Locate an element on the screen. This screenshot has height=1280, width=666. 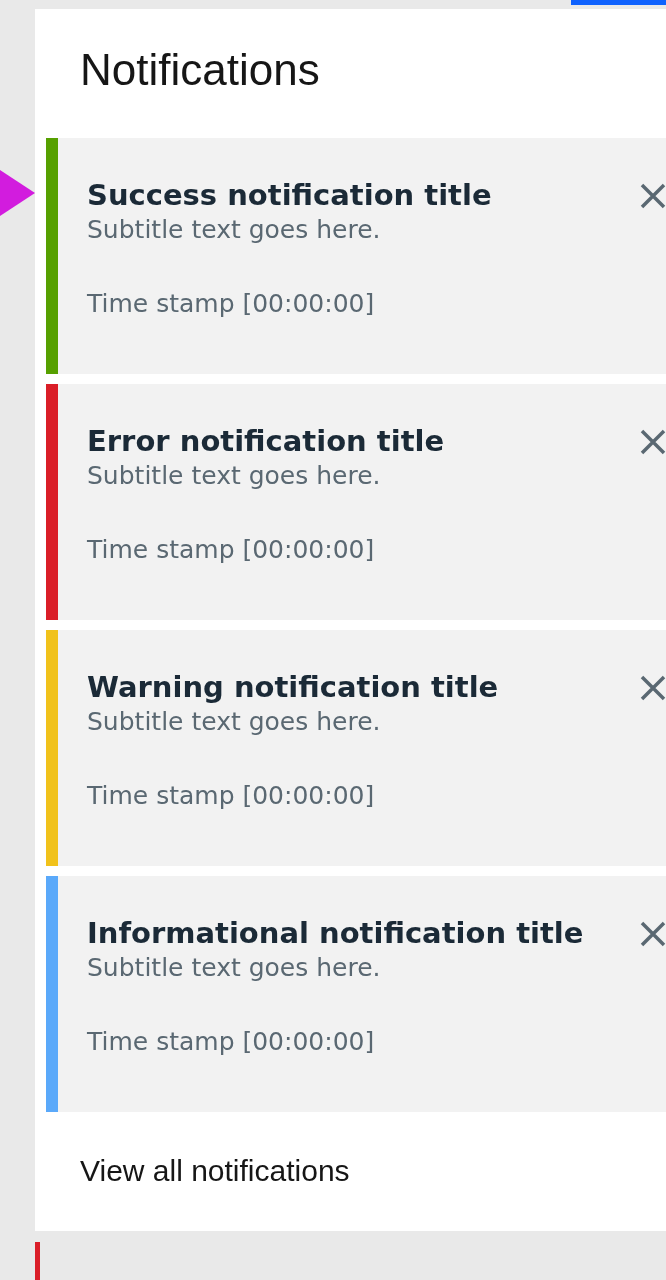
accent-bar is located at coordinates (37, 1261).